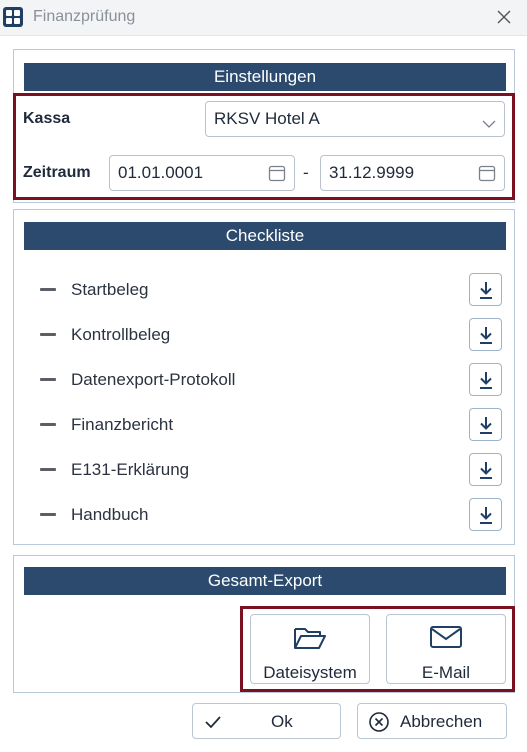 This screenshot has height=752, width=527. Describe the element at coordinates (122, 424) in the screenshot. I see `checklist-item-label: Finanzbericht` at that location.